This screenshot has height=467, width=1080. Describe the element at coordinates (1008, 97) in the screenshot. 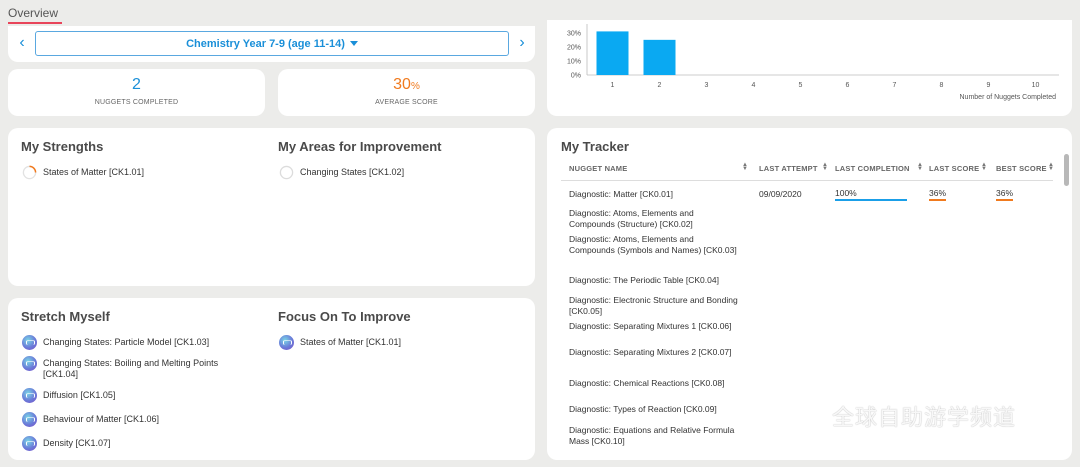

I see `x-axis-title: Number of Nuggets Completed` at that location.